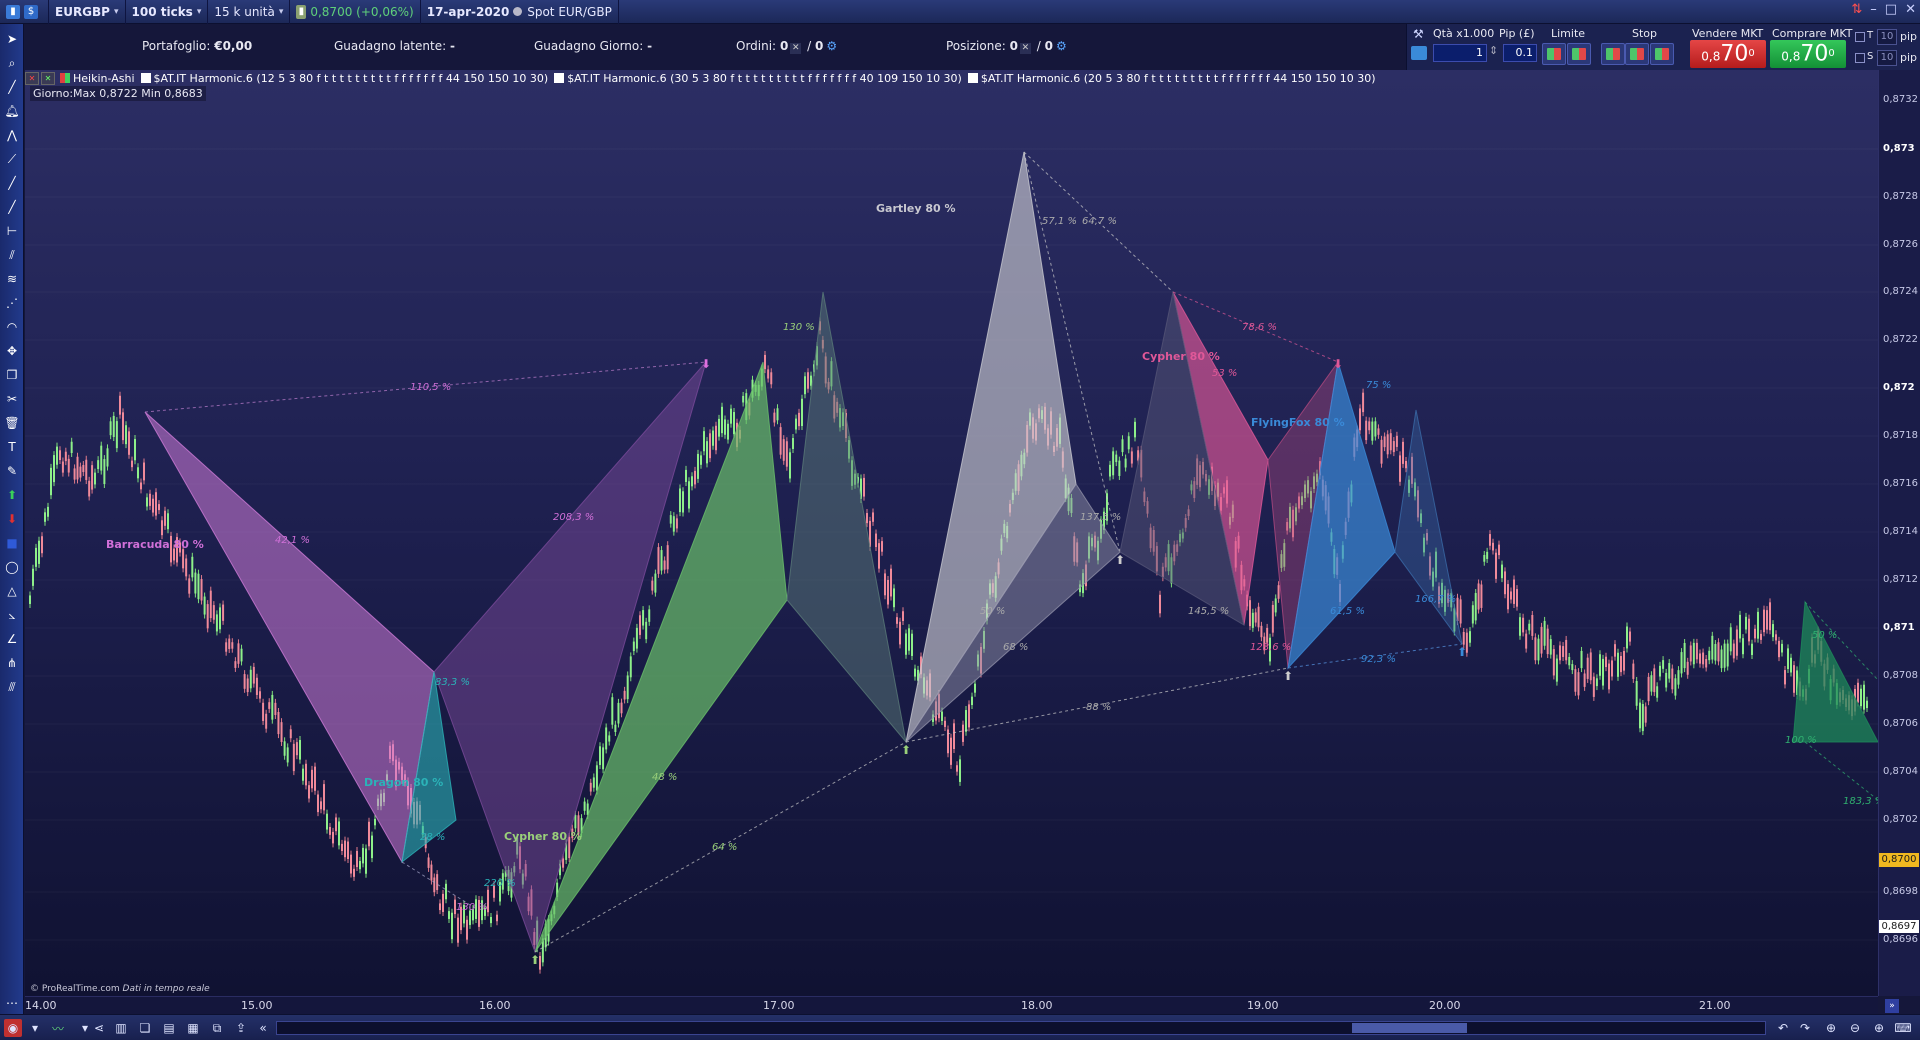 The width and height of the screenshot is (1920, 1040). Describe the element at coordinates (32, 78) in the screenshot. I see `remove-icon: ✕` at that location.